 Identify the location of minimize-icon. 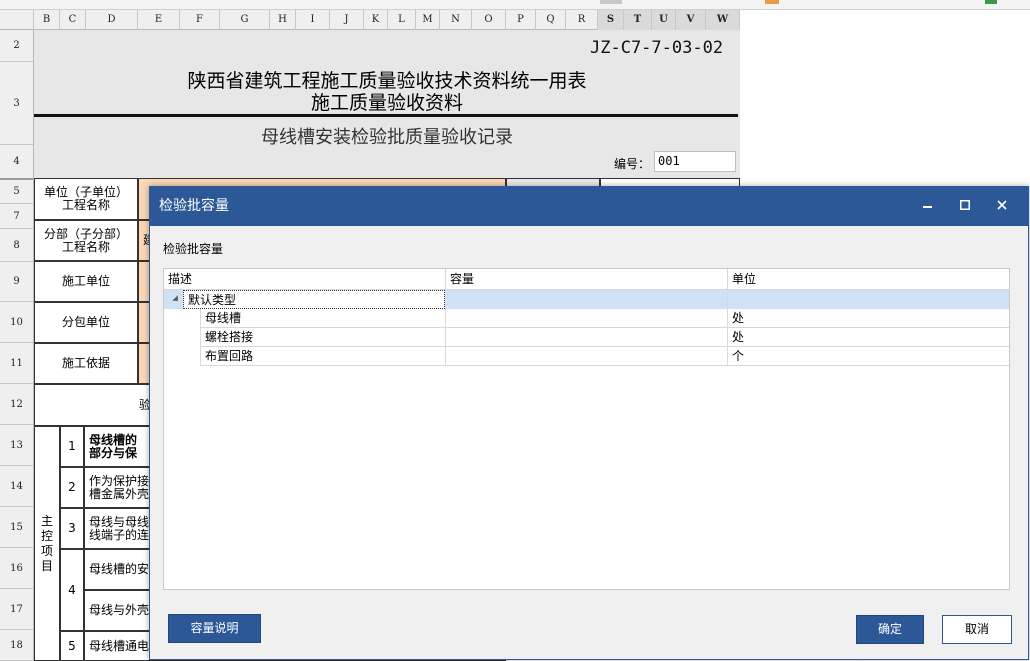
(928, 206).